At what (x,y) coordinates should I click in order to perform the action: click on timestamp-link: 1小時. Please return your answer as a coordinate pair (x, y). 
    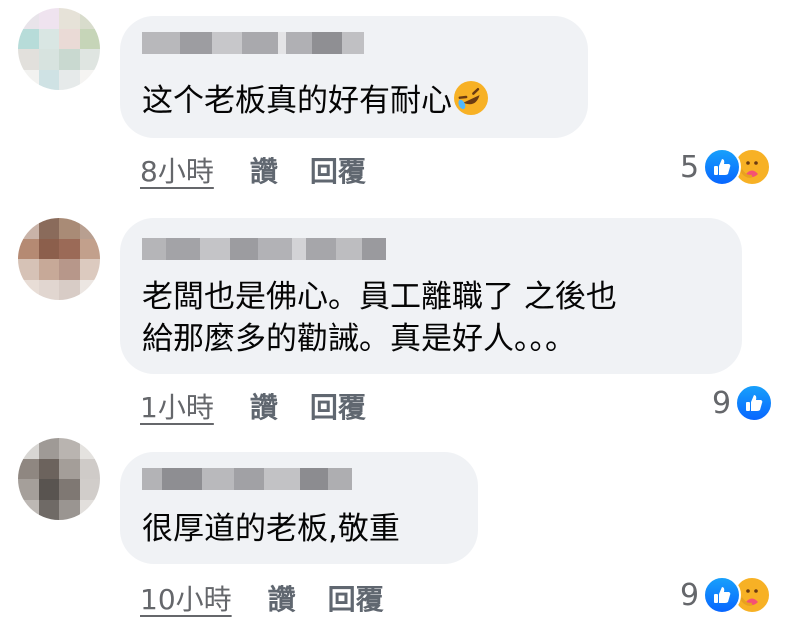
    Looking at the image, I should click on (177, 406).